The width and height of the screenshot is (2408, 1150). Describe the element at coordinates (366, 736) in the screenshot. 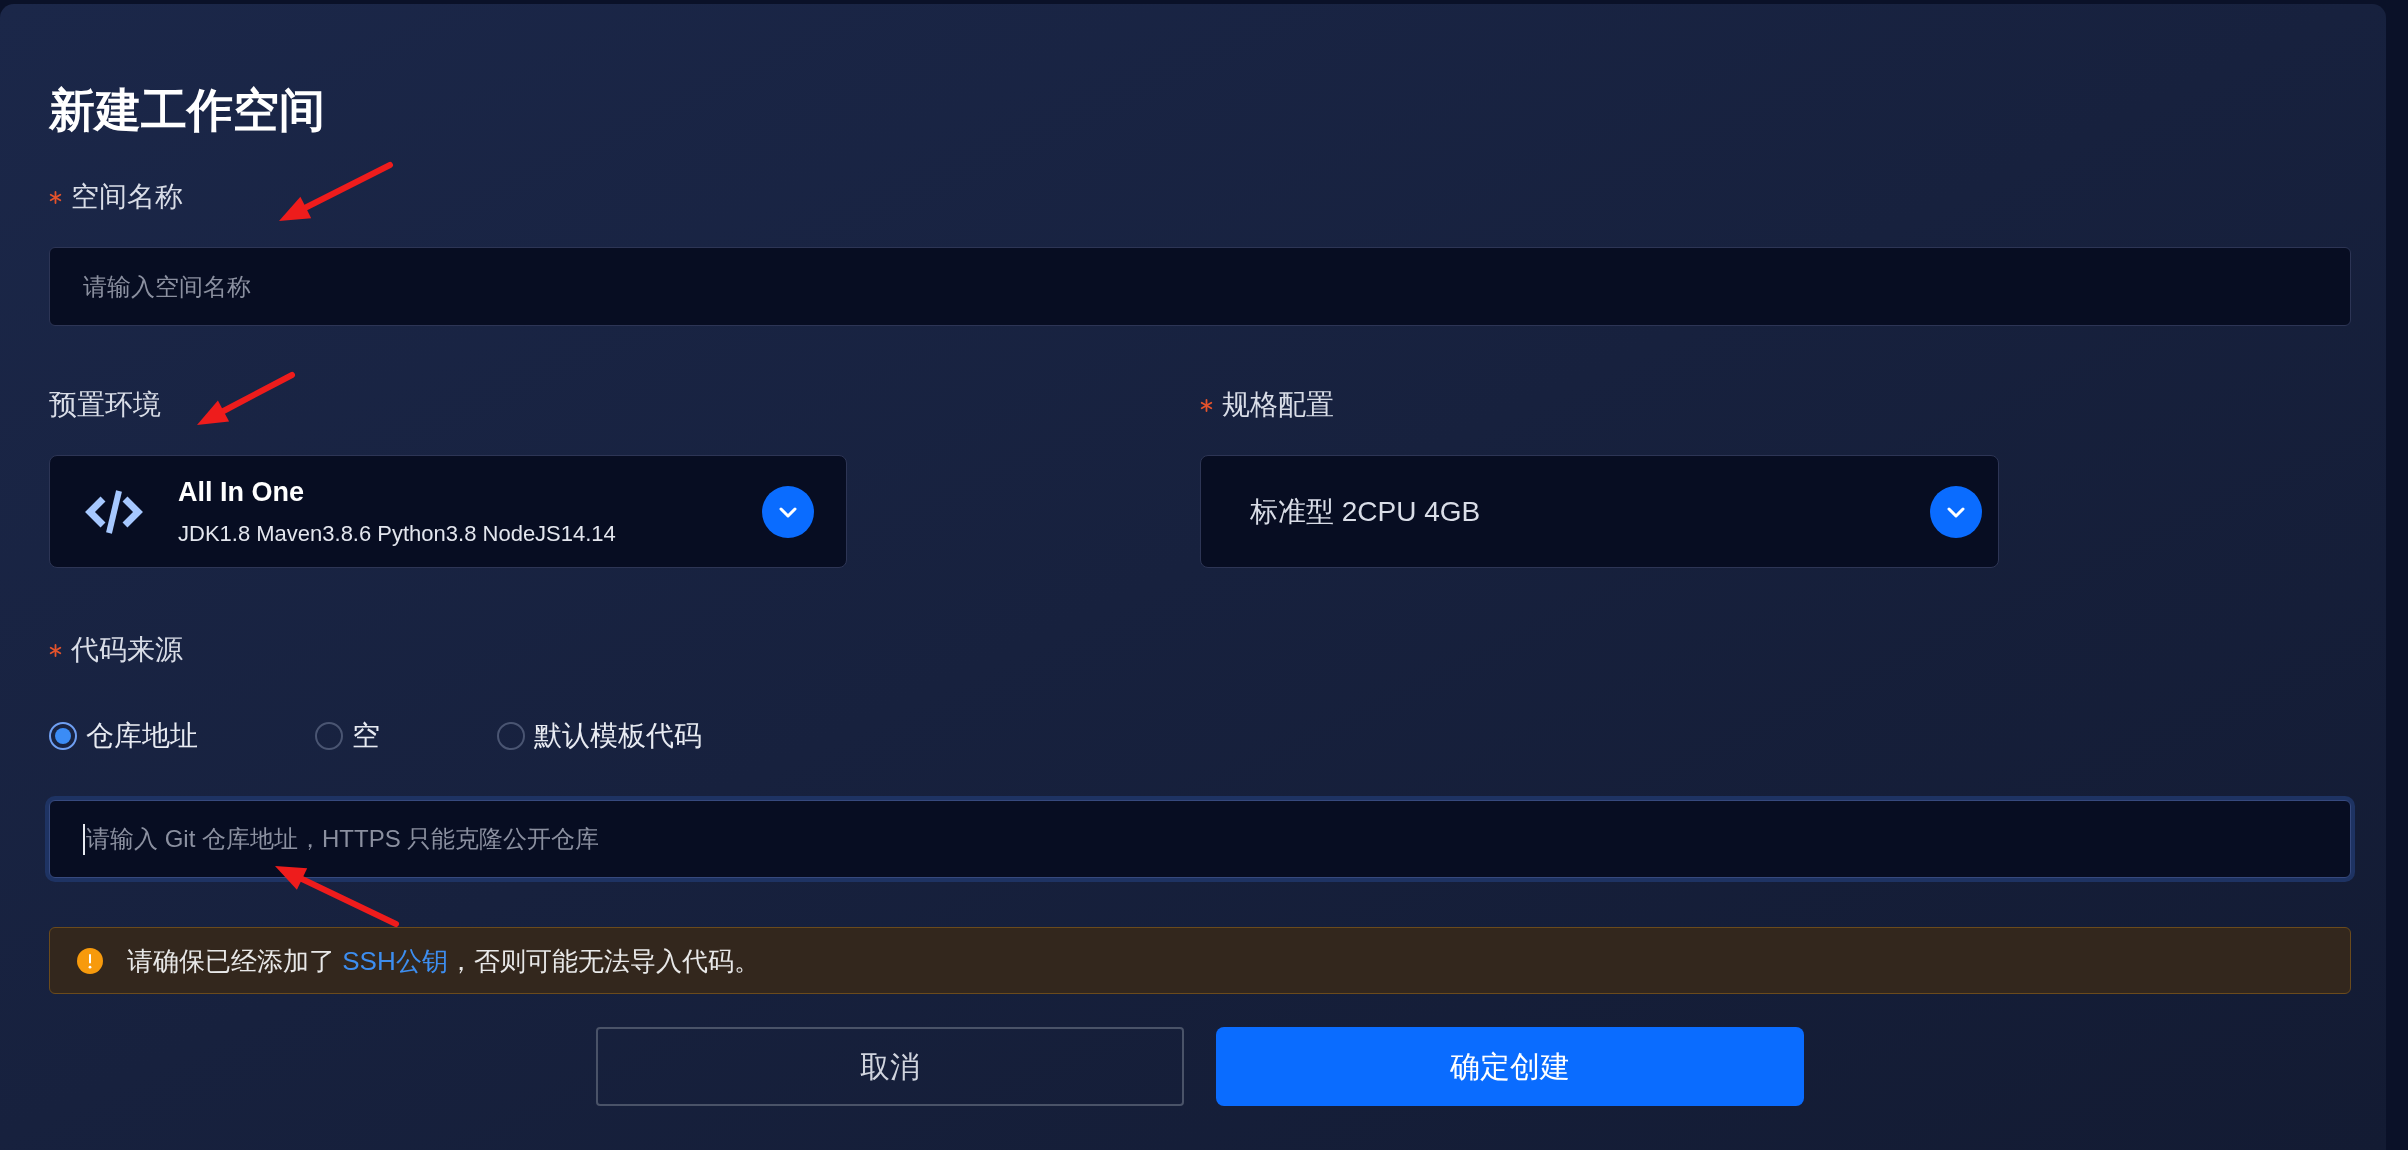

I see `radio-label: 空` at that location.